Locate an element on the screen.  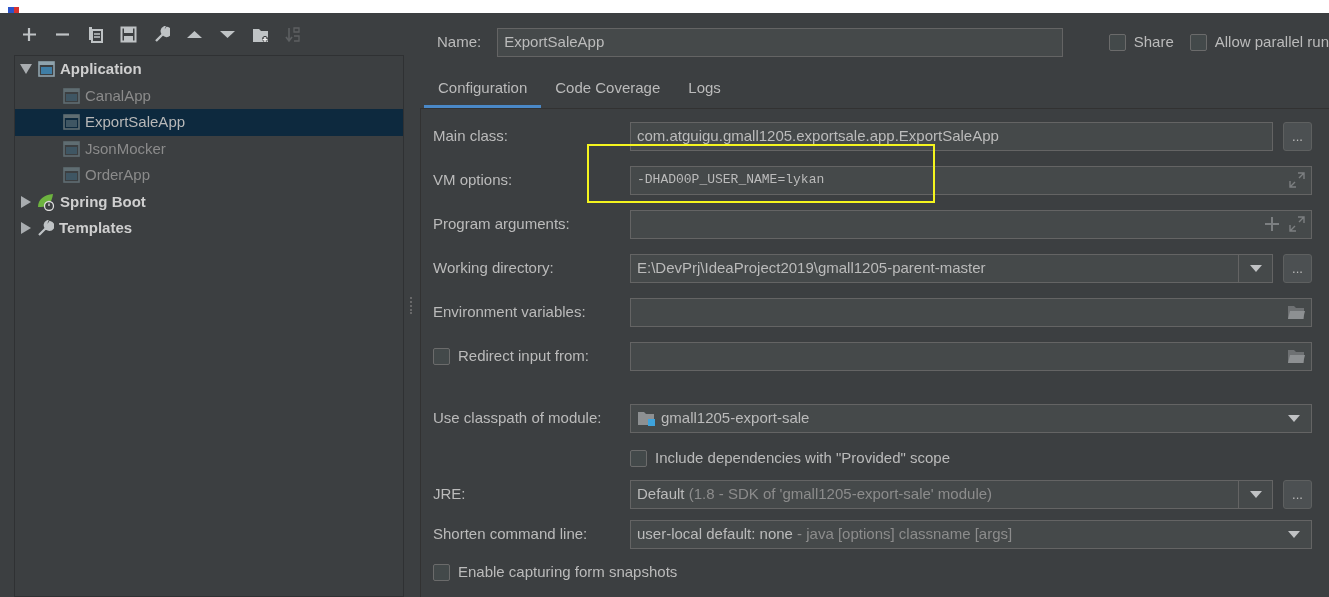
field-label: VM options: is located at coordinates (473, 179).